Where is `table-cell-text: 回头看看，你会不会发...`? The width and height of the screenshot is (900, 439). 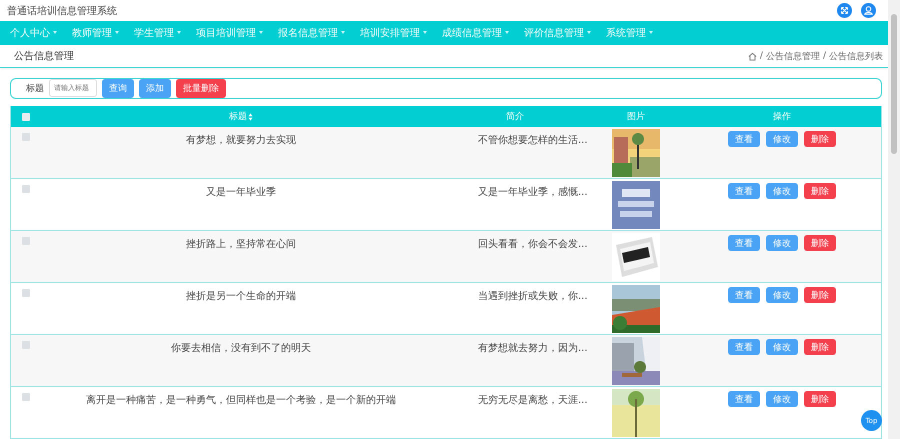
table-cell-text: 回头看看，你会不会发... is located at coordinates (533, 244).